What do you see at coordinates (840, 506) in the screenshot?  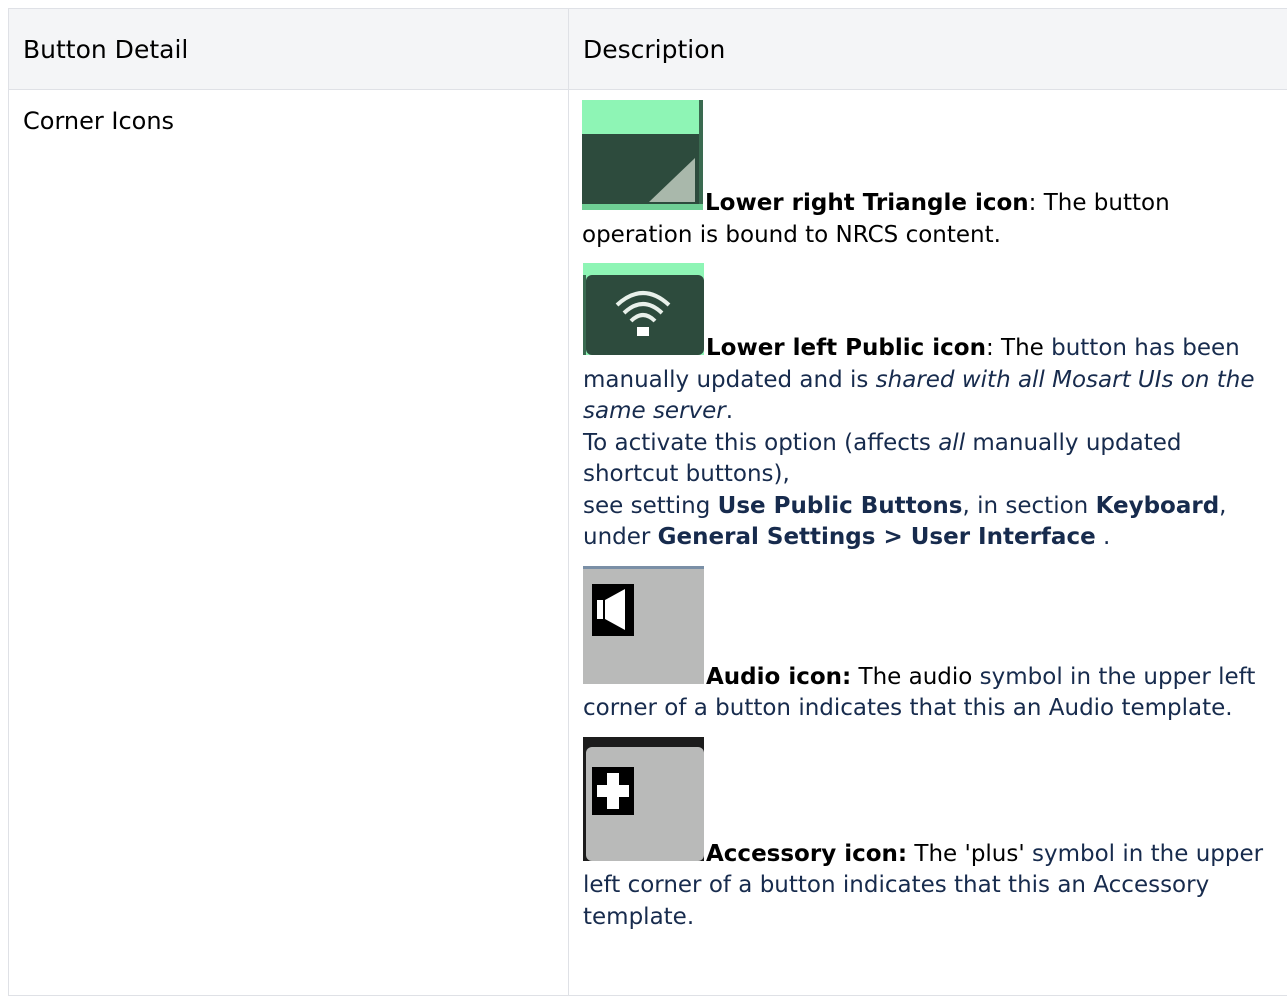 I see `use-public-buttons-setting: Use Public Buttons` at bounding box center [840, 506].